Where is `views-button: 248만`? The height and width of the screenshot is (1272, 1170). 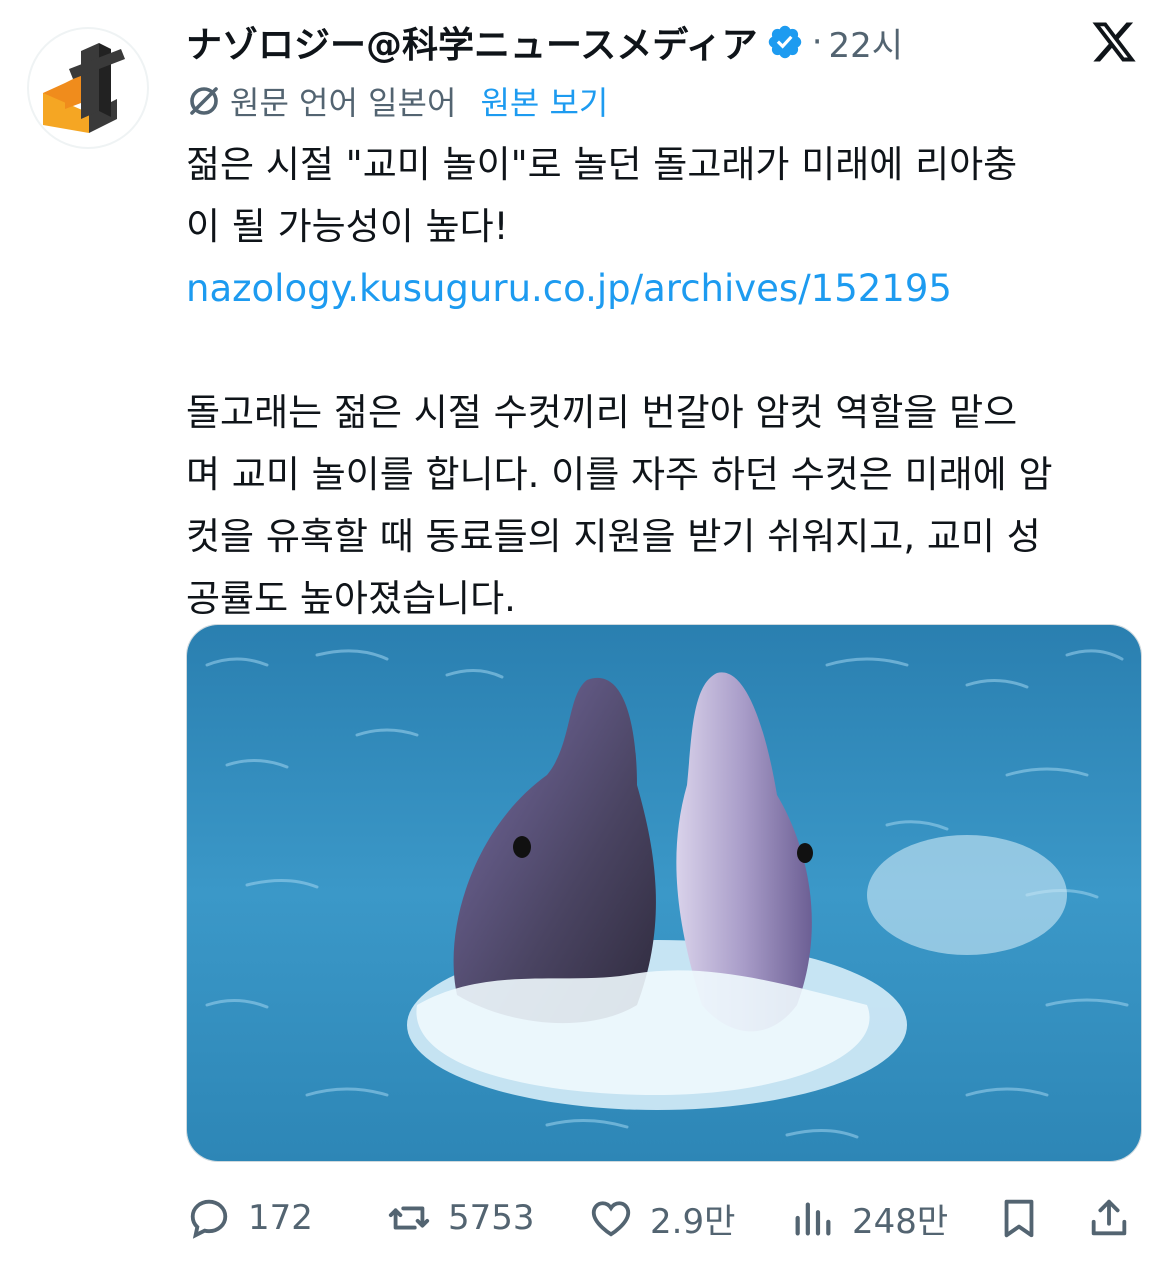 views-button: 248만 is located at coordinates (869, 1218).